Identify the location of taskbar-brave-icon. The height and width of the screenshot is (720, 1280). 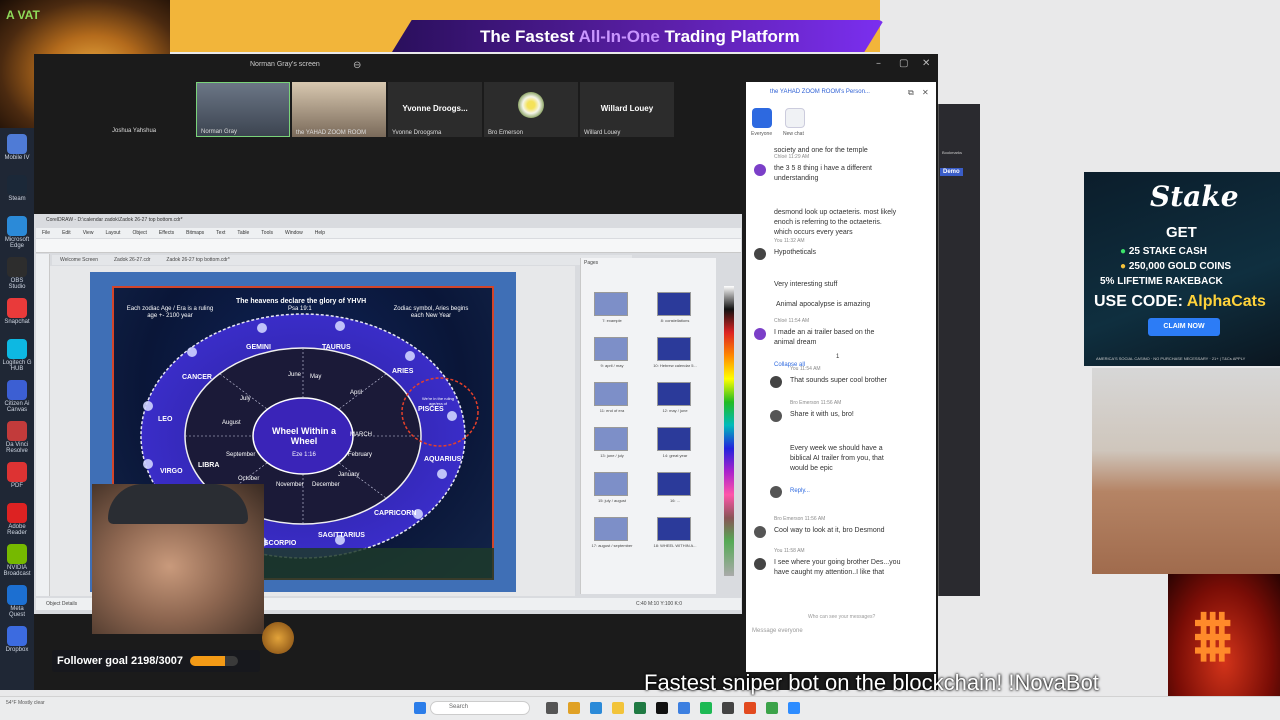
(750, 708).